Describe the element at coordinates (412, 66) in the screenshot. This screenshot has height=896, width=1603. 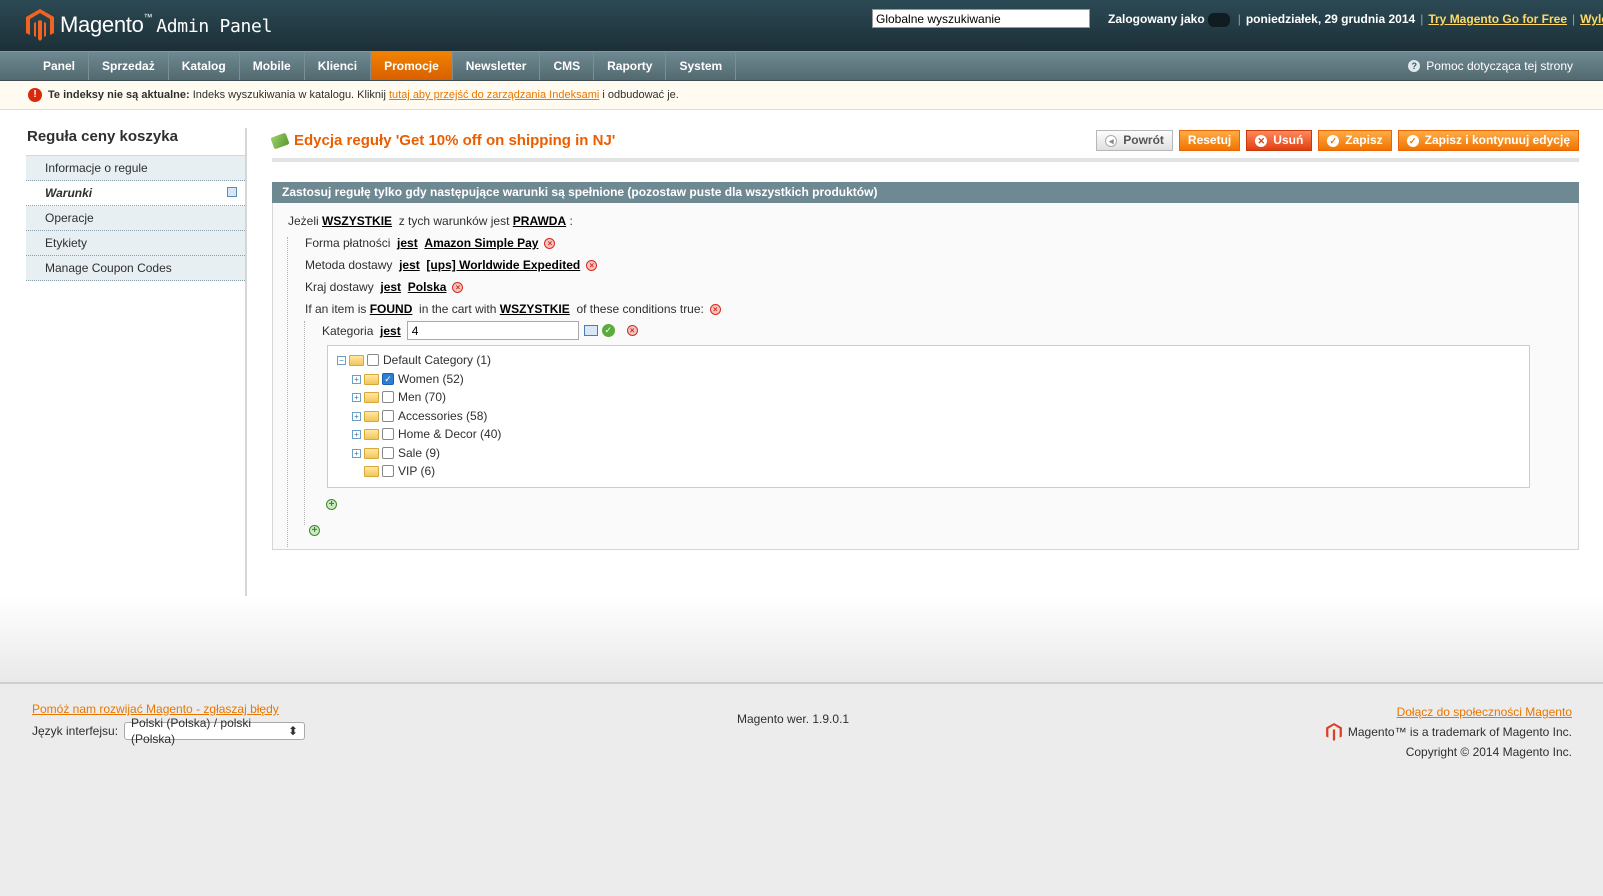
I see `nav-item-promotions: Promocje` at that location.